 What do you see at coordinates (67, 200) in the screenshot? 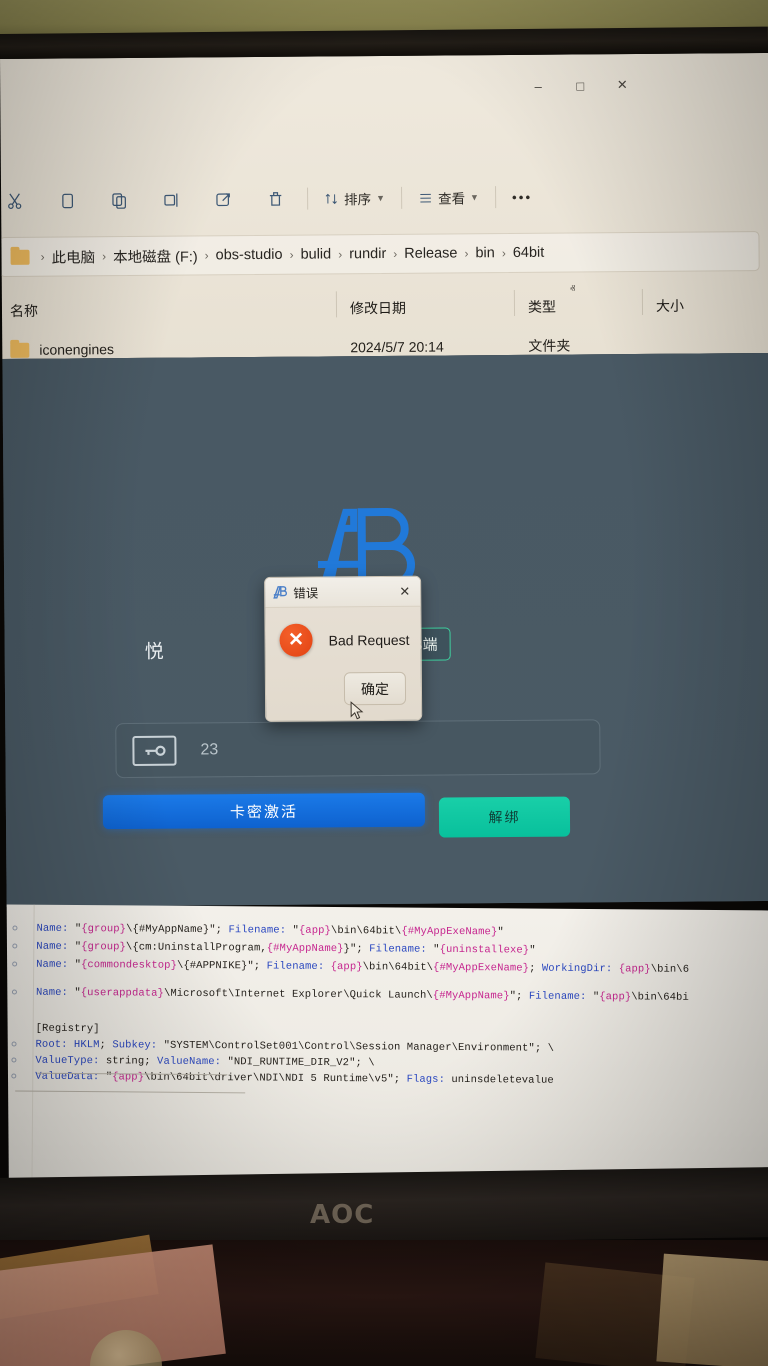
I see `copy-icon` at bounding box center [67, 200].